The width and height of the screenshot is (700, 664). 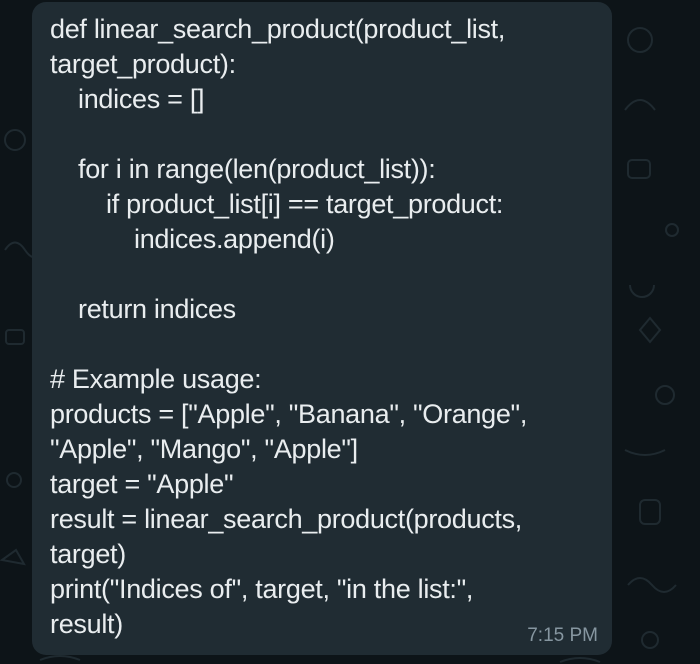 I want to click on code-line: "Apple", "Mango", "Apple"], so click(x=204, y=449).